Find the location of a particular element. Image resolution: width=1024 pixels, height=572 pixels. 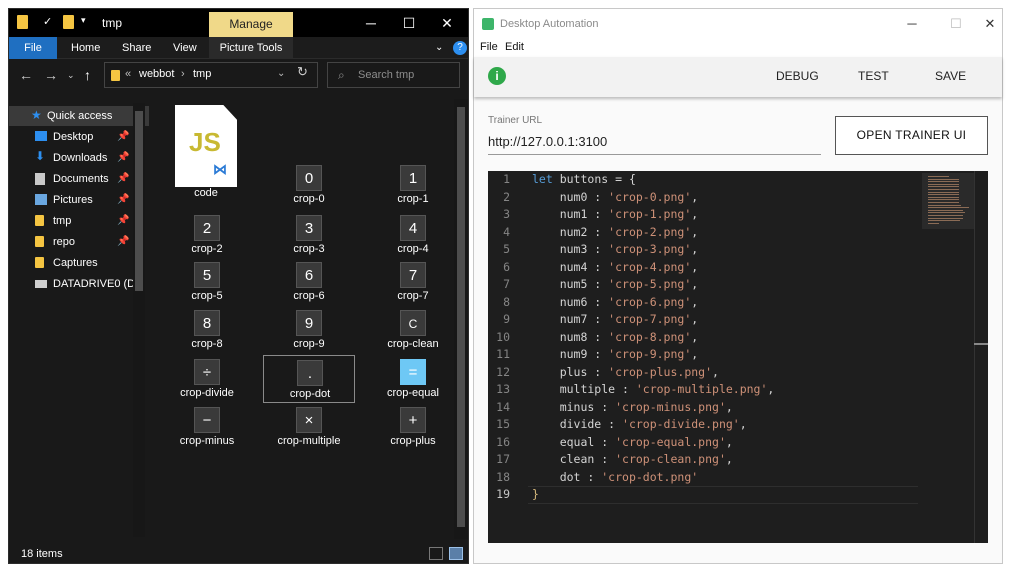

file-item-crop-plus: + crop-plus is located at coordinates (413, 429).